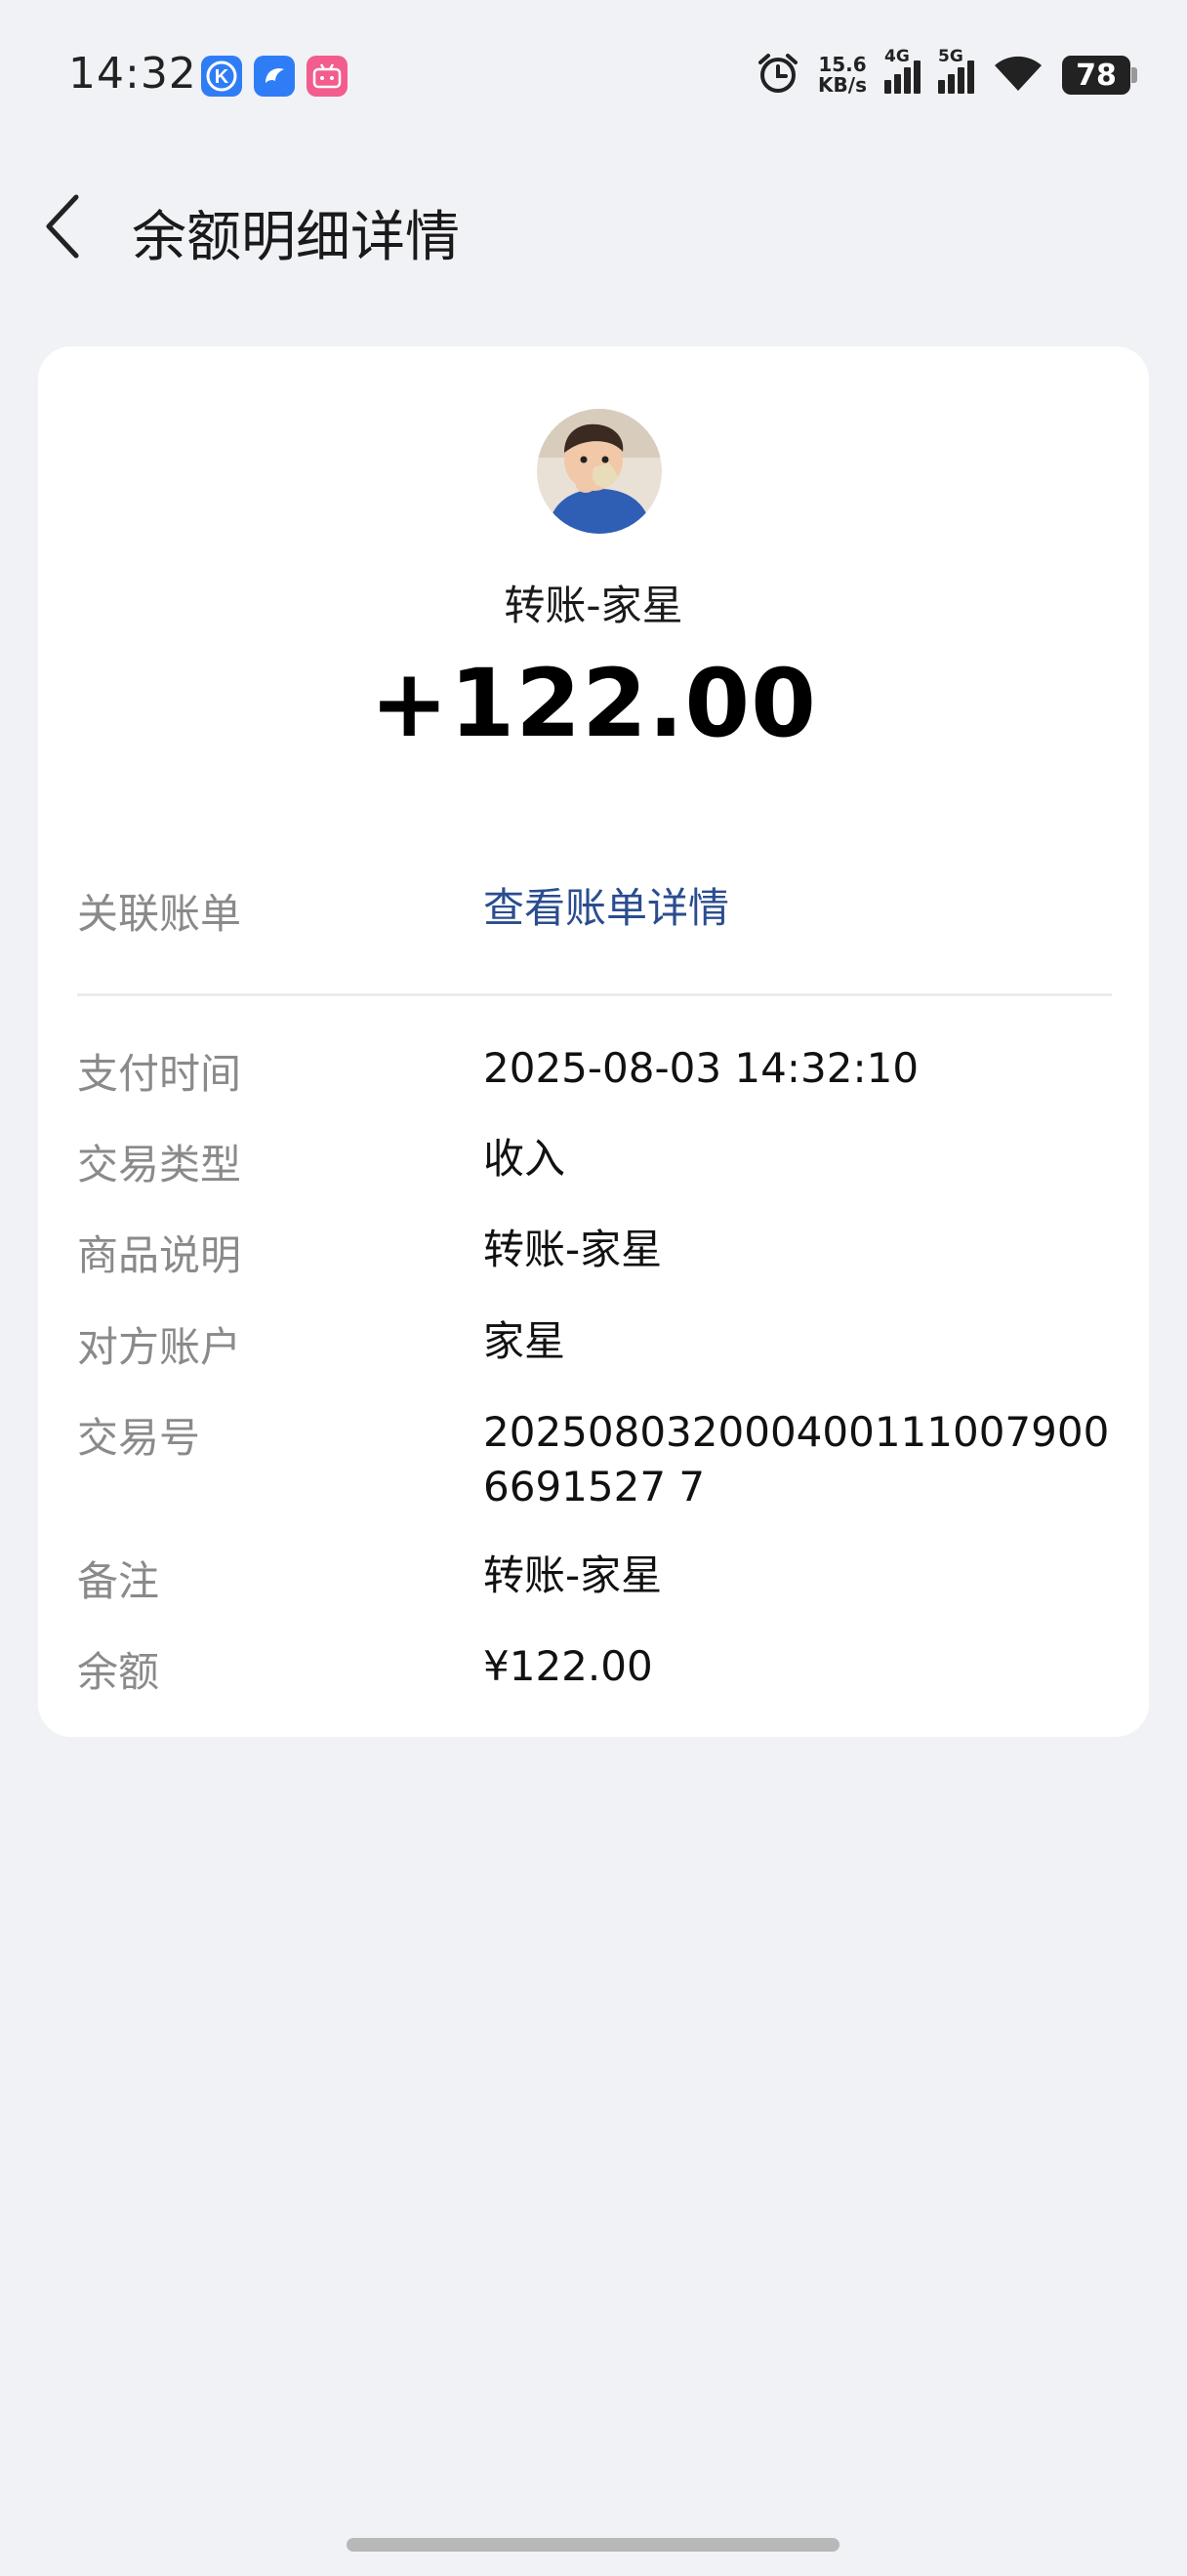 Image resolution: width=1187 pixels, height=2576 pixels. What do you see at coordinates (956, 70) in the screenshot?
I see `signal-icon: 5G` at bounding box center [956, 70].